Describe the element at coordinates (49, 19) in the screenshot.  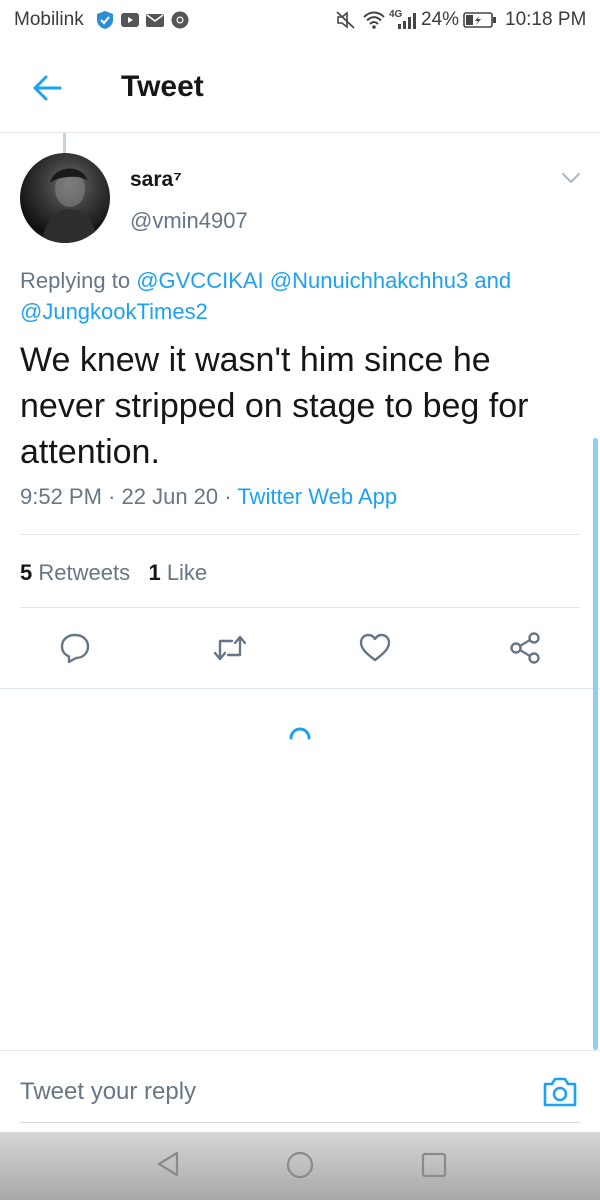
I see `carrier-label: Mobilink` at that location.